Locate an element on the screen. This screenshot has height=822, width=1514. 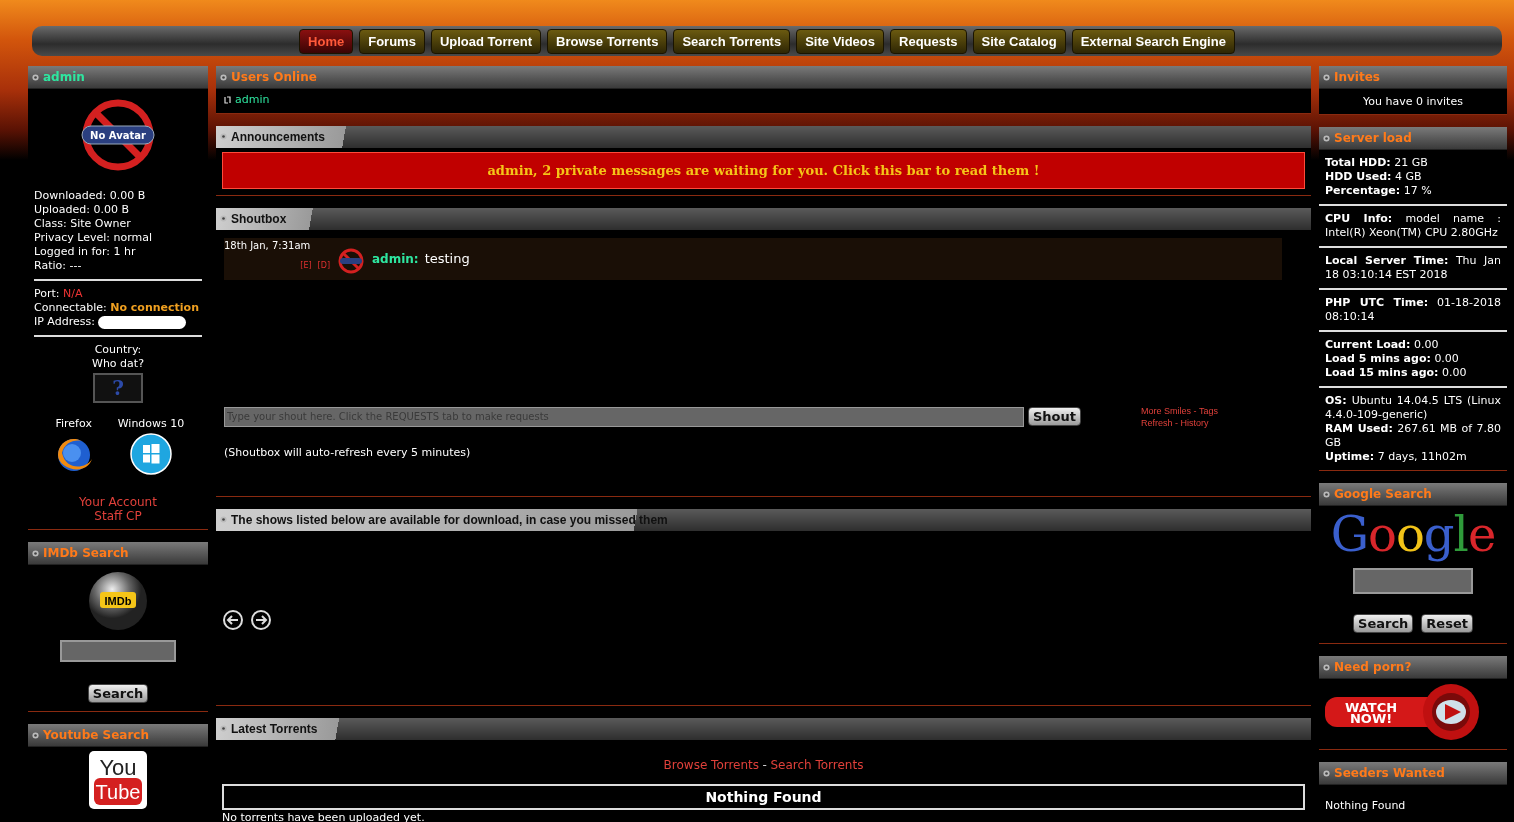
panel-title: Invites is located at coordinates (1357, 77).